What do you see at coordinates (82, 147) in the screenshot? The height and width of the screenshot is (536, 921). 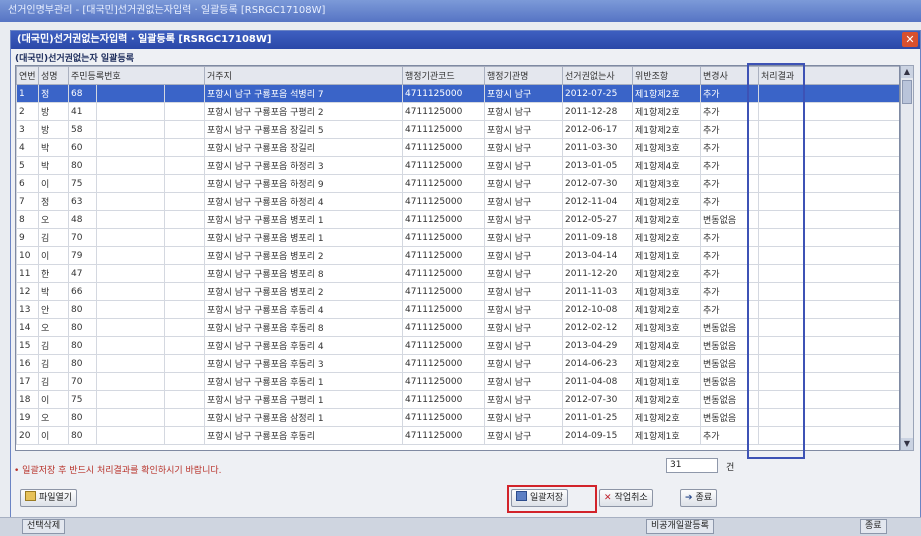 I see `cell-rrn: 60` at bounding box center [82, 147].